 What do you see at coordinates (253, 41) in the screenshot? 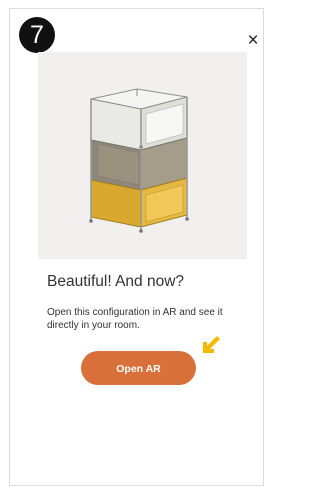
I see `close-icon: ×` at bounding box center [253, 41].